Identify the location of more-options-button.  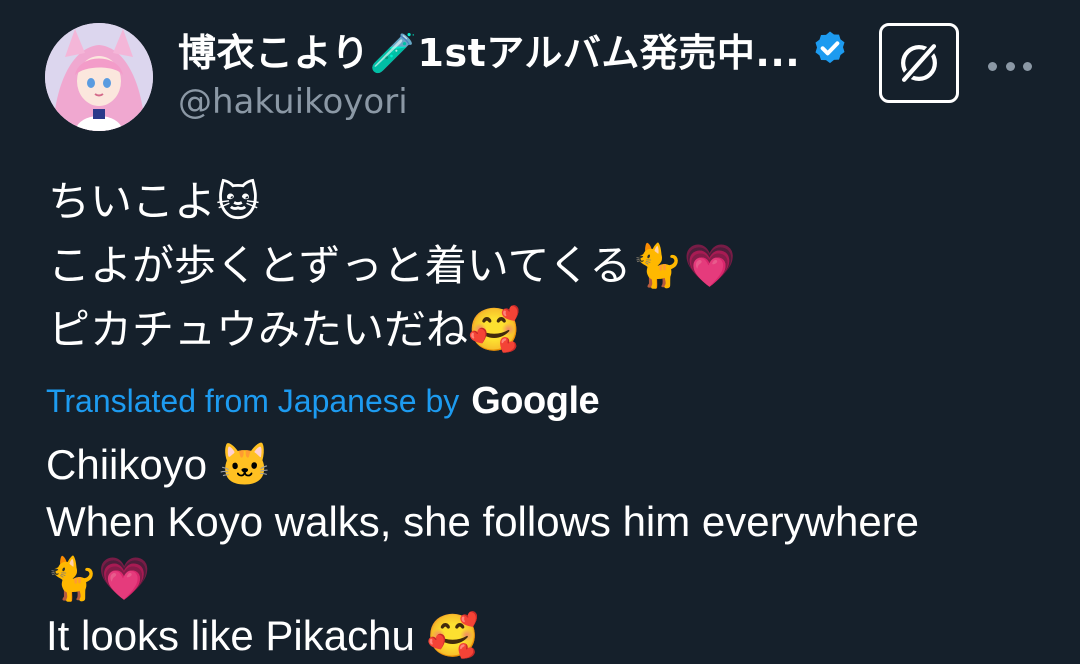
(1010, 66).